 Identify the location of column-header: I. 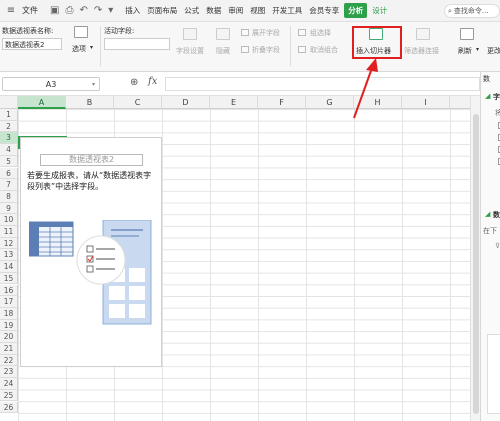
(426, 102).